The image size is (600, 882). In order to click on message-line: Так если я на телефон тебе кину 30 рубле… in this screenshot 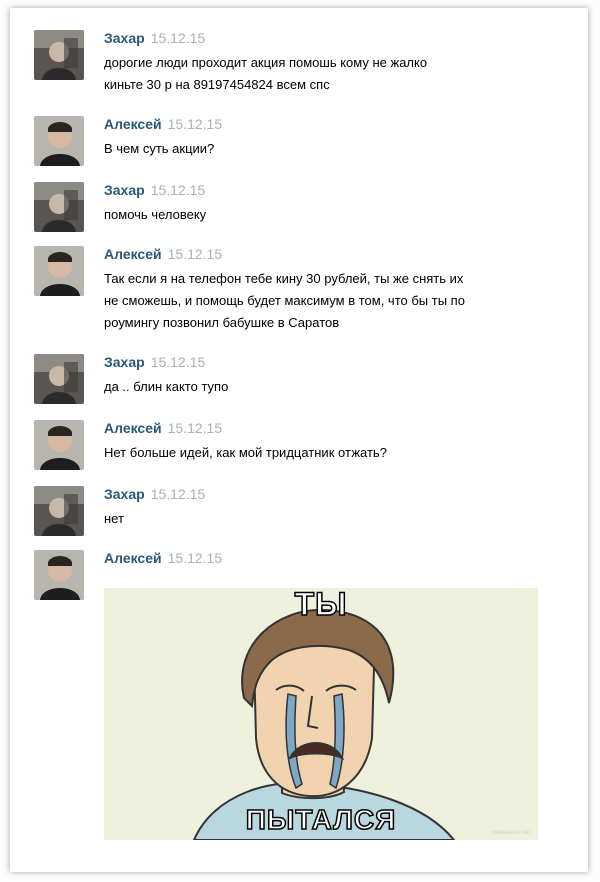, I will do `click(284, 278)`.